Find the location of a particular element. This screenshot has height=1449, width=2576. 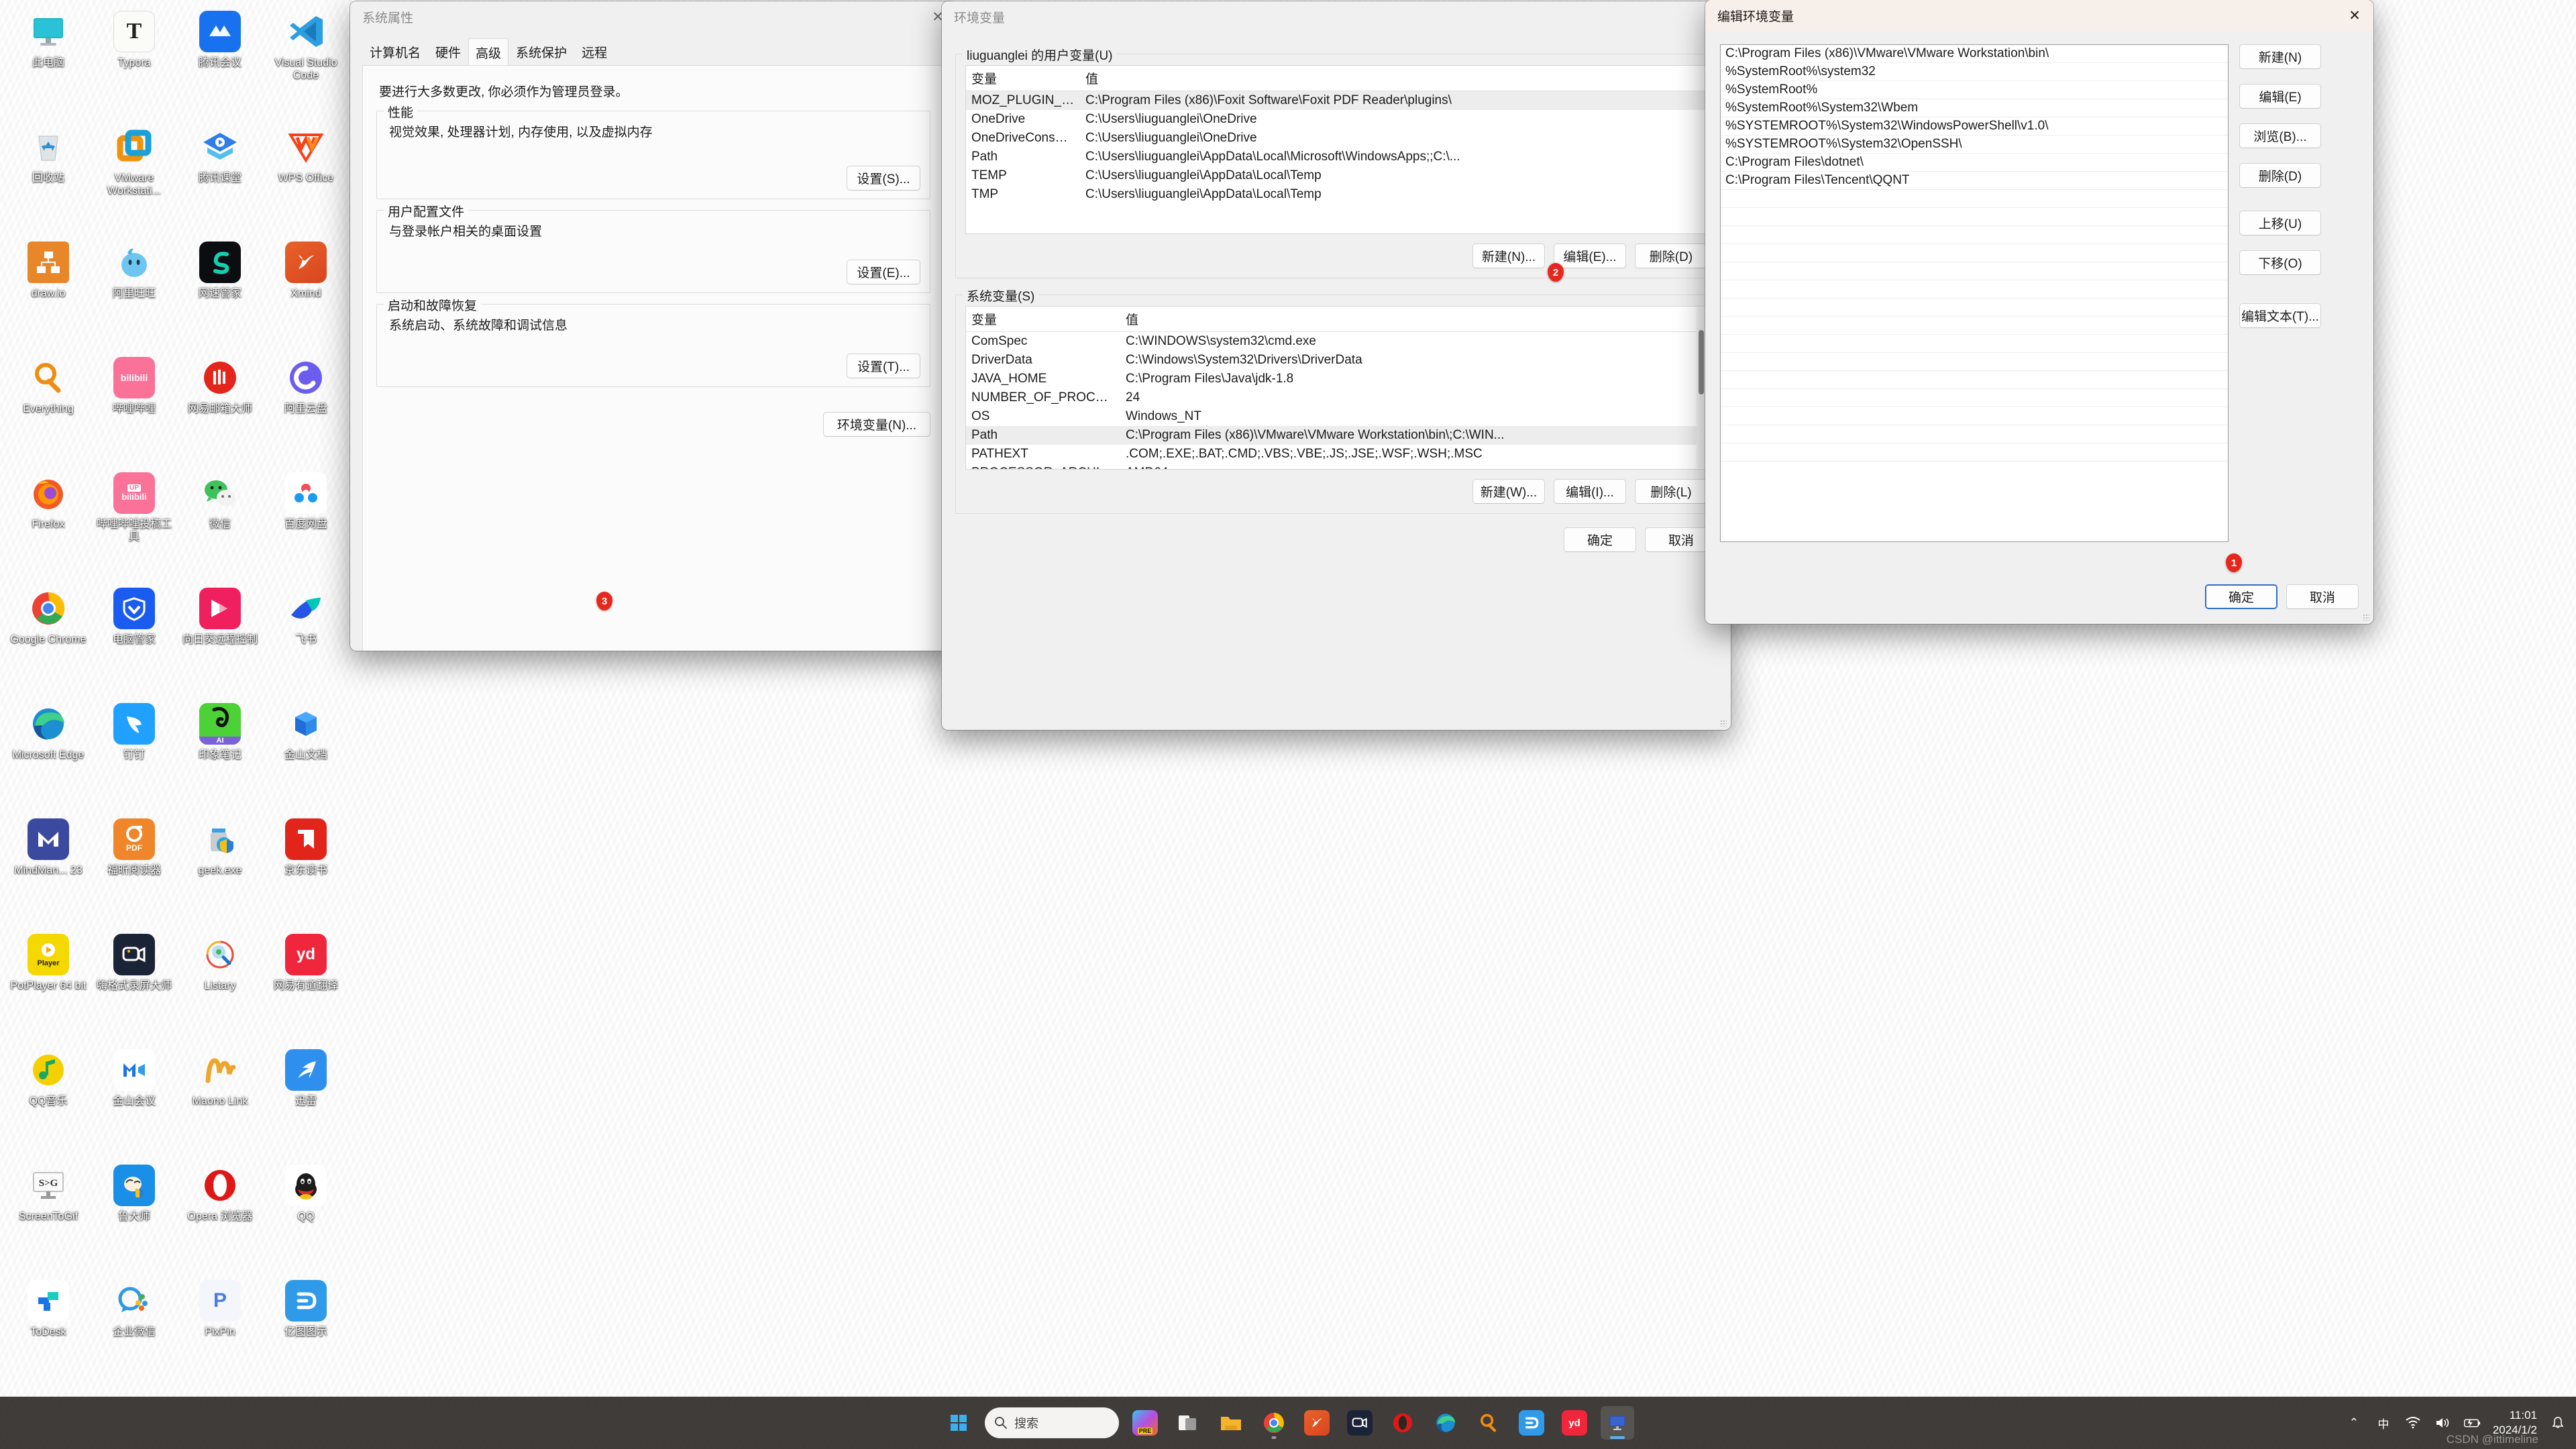

tab-system-protection: 系统保护 is located at coordinates (541, 51).